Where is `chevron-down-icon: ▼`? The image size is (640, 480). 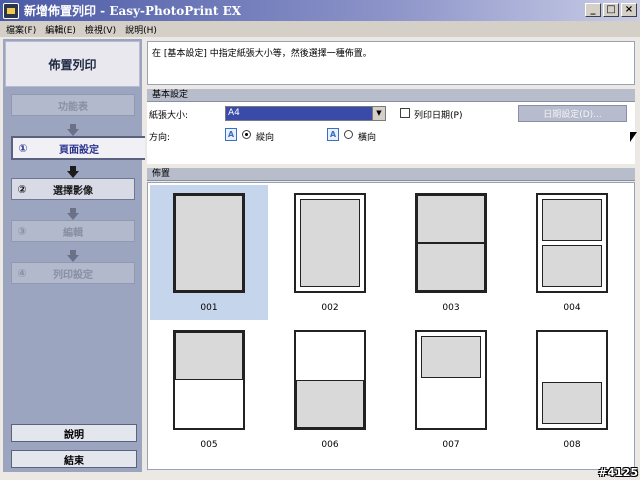 chevron-down-icon: ▼ is located at coordinates (378, 113).